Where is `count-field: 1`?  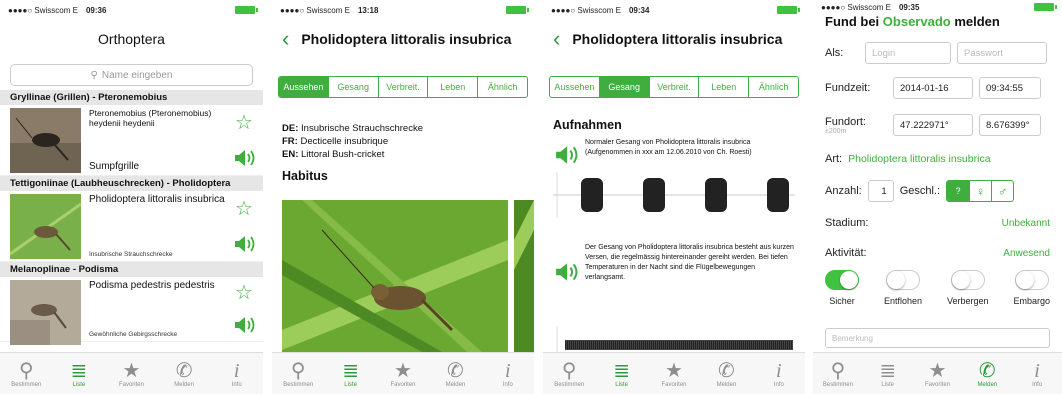
count-field: 1 is located at coordinates (880, 191).